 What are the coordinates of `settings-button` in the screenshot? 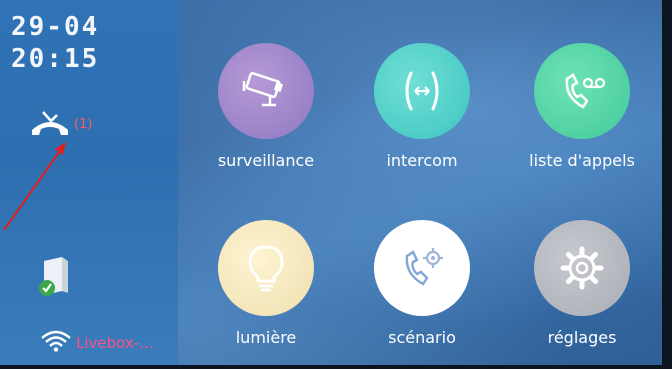 It's located at (582, 268).